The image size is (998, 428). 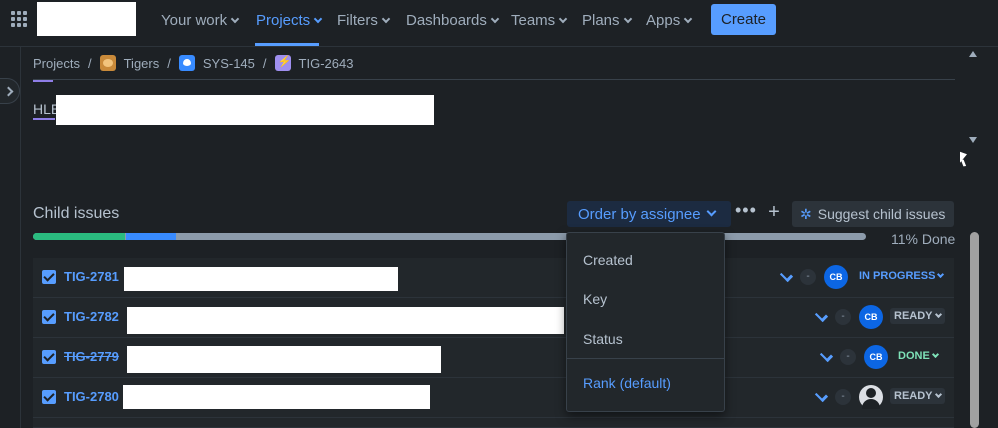 I want to click on table-row: TIG-2781 - CB IN PROGRESS, so click(x=493, y=278).